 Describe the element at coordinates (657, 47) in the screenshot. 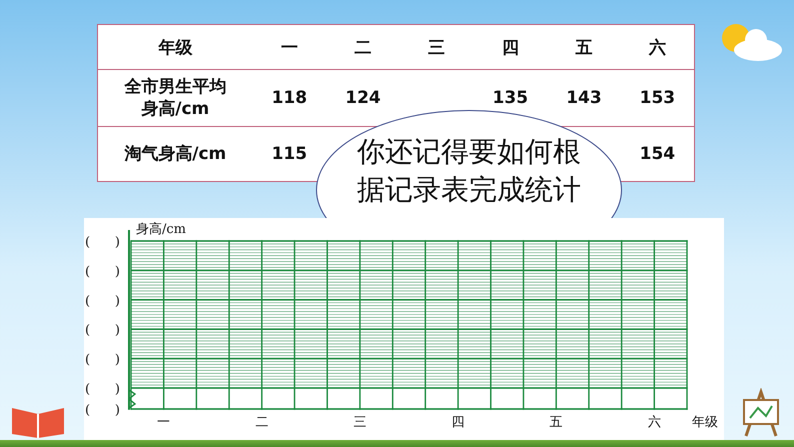

I see `column-header: 六` at that location.